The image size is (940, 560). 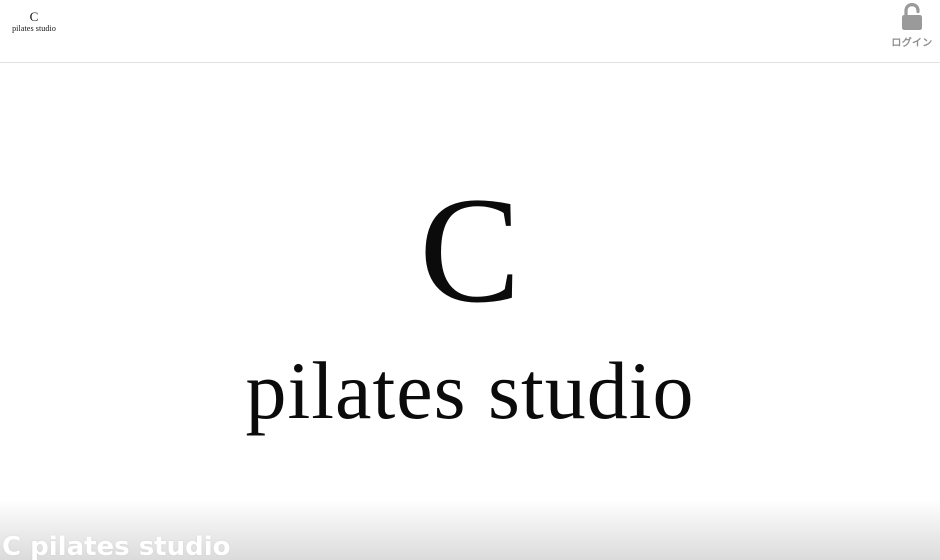 What do you see at coordinates (116, 546) in the screenshot?
I see `page-title: C pilates studio` at bounding box center [116, 546].